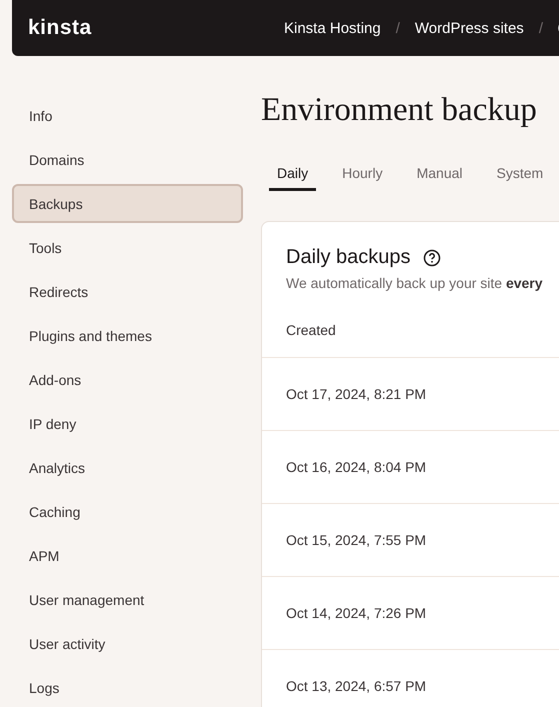 This screenshot has width=559, height=707. What do you see at coordinates (410, 678) in the screenshot?
I see `table-cell: Oct 13, 2024, 6:57 PM` at bounding box center [410, 678].